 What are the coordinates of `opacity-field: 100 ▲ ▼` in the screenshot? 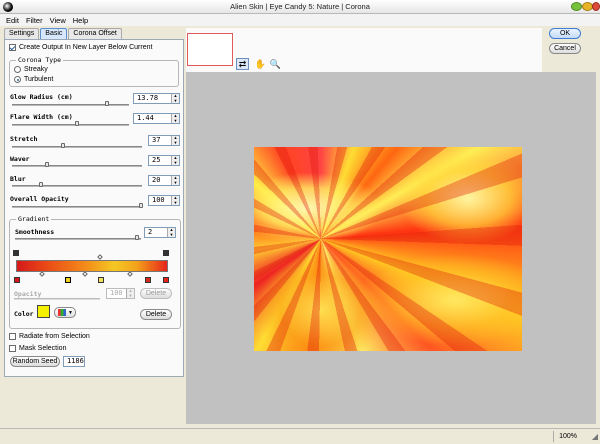 It's located at (120, 293).